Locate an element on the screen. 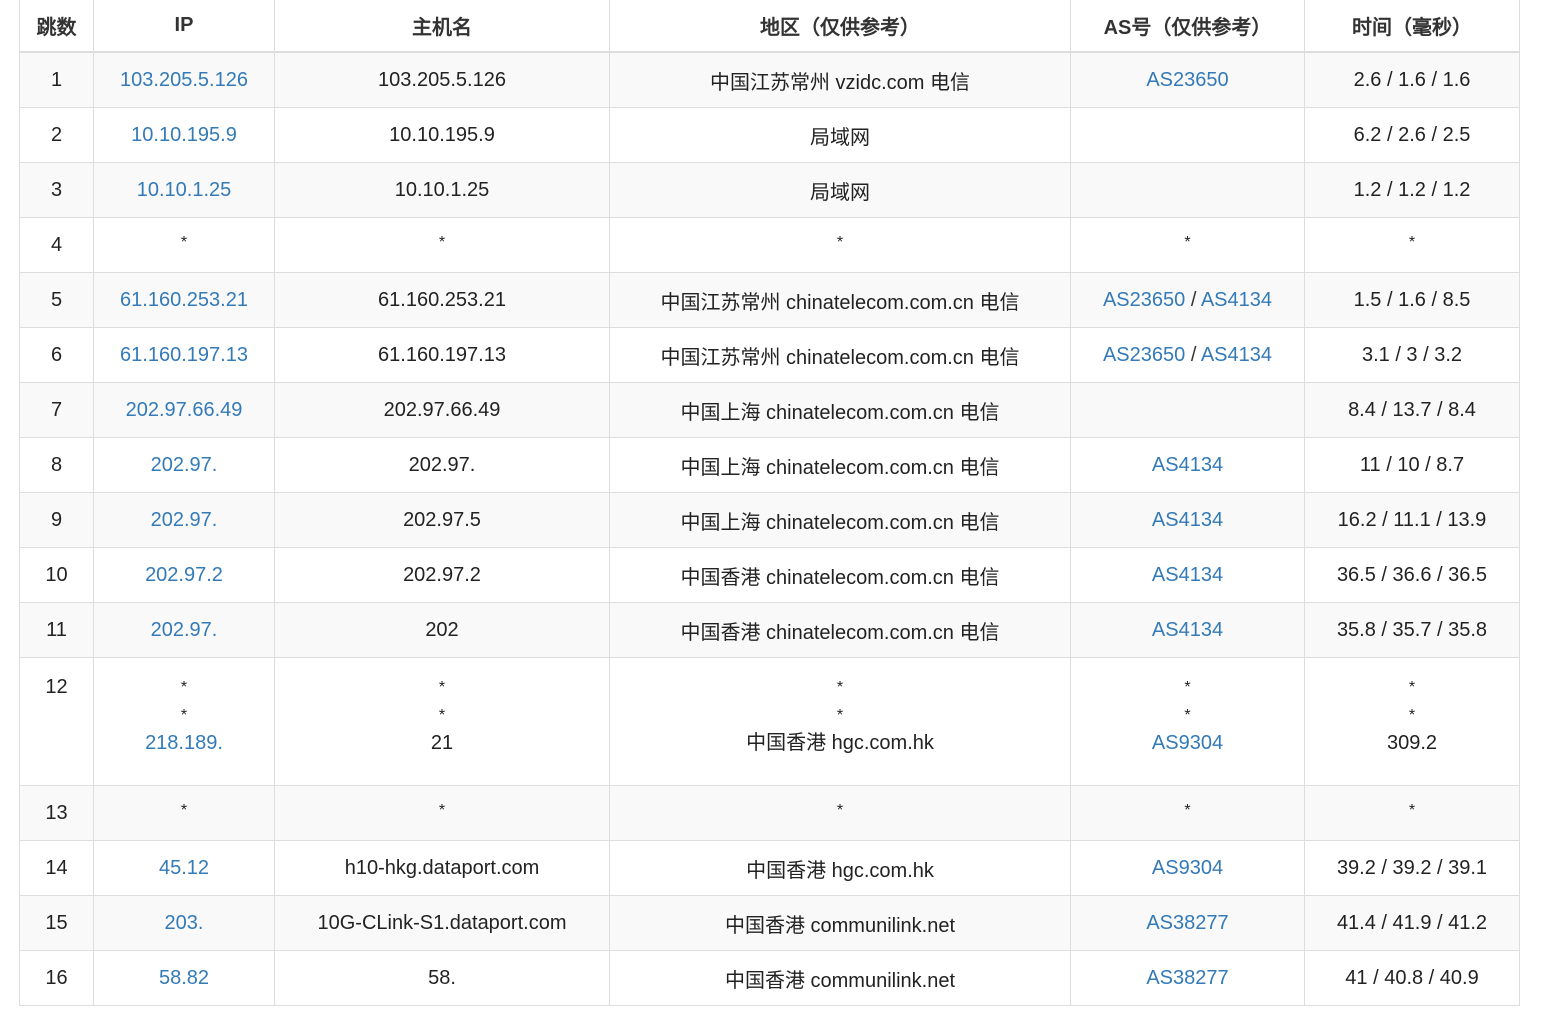 The image size is (1549, 1017). hop-cell: 7 is located at coordinates (56, 410).